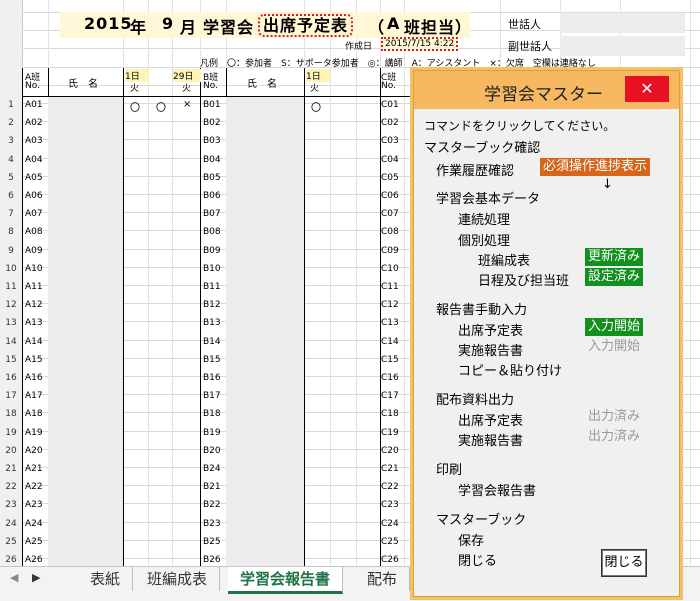 The height and width of the screenshot is (601, 700). Describe the element at coordinates (11, 178) in the screenshot. I see `row-number: 5` at that location.